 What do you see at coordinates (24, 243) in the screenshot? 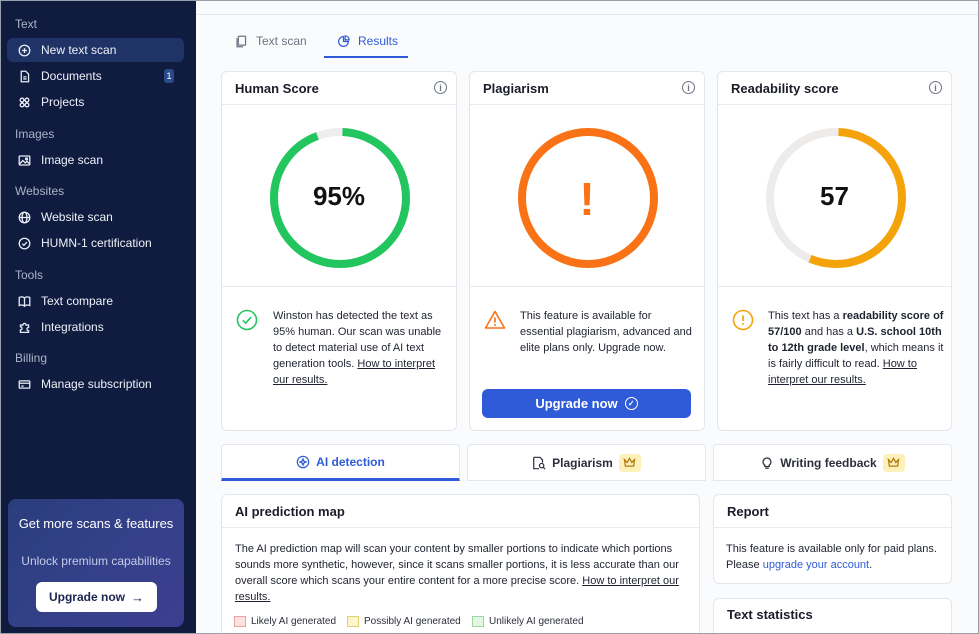
I see `check-badge-icon` at bounding box center [24, 243].